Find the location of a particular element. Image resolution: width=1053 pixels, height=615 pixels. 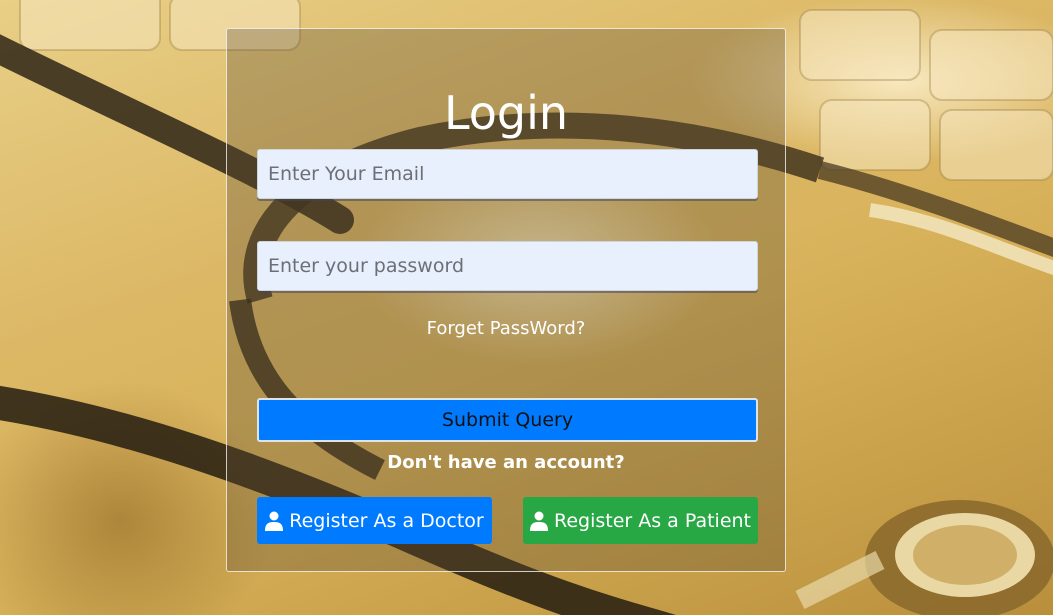

no-account-text: Don't have an account? is located at coordinates (506, 462).